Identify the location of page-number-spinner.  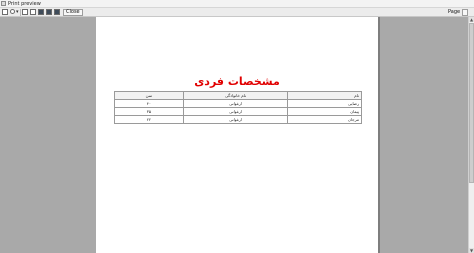
(465, 12).